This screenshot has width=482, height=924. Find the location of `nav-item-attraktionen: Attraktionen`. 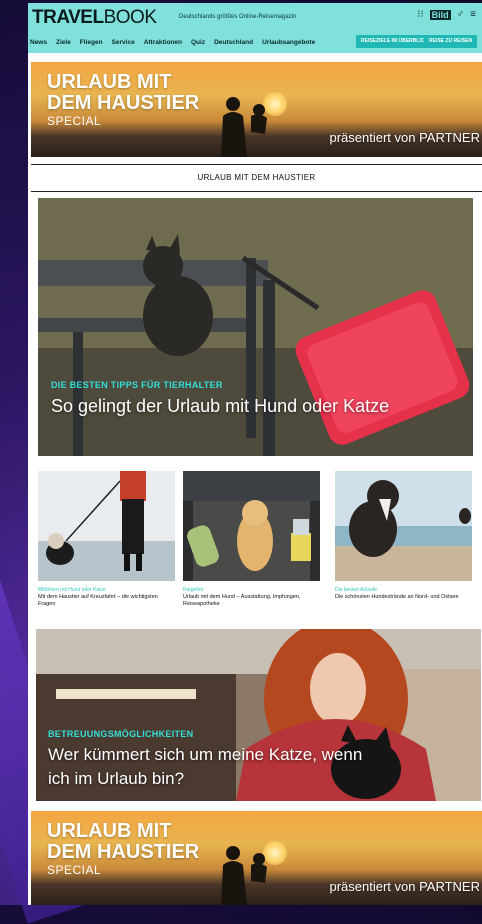

nav-item-attraktionen: Attraktionen is located at coordinates (163, 42).